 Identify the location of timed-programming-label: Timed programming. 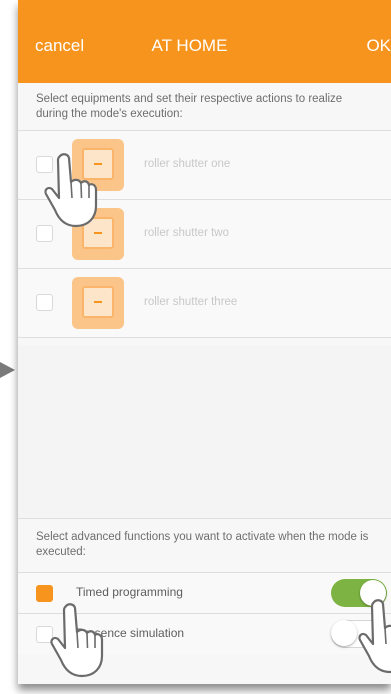
(129, 592).